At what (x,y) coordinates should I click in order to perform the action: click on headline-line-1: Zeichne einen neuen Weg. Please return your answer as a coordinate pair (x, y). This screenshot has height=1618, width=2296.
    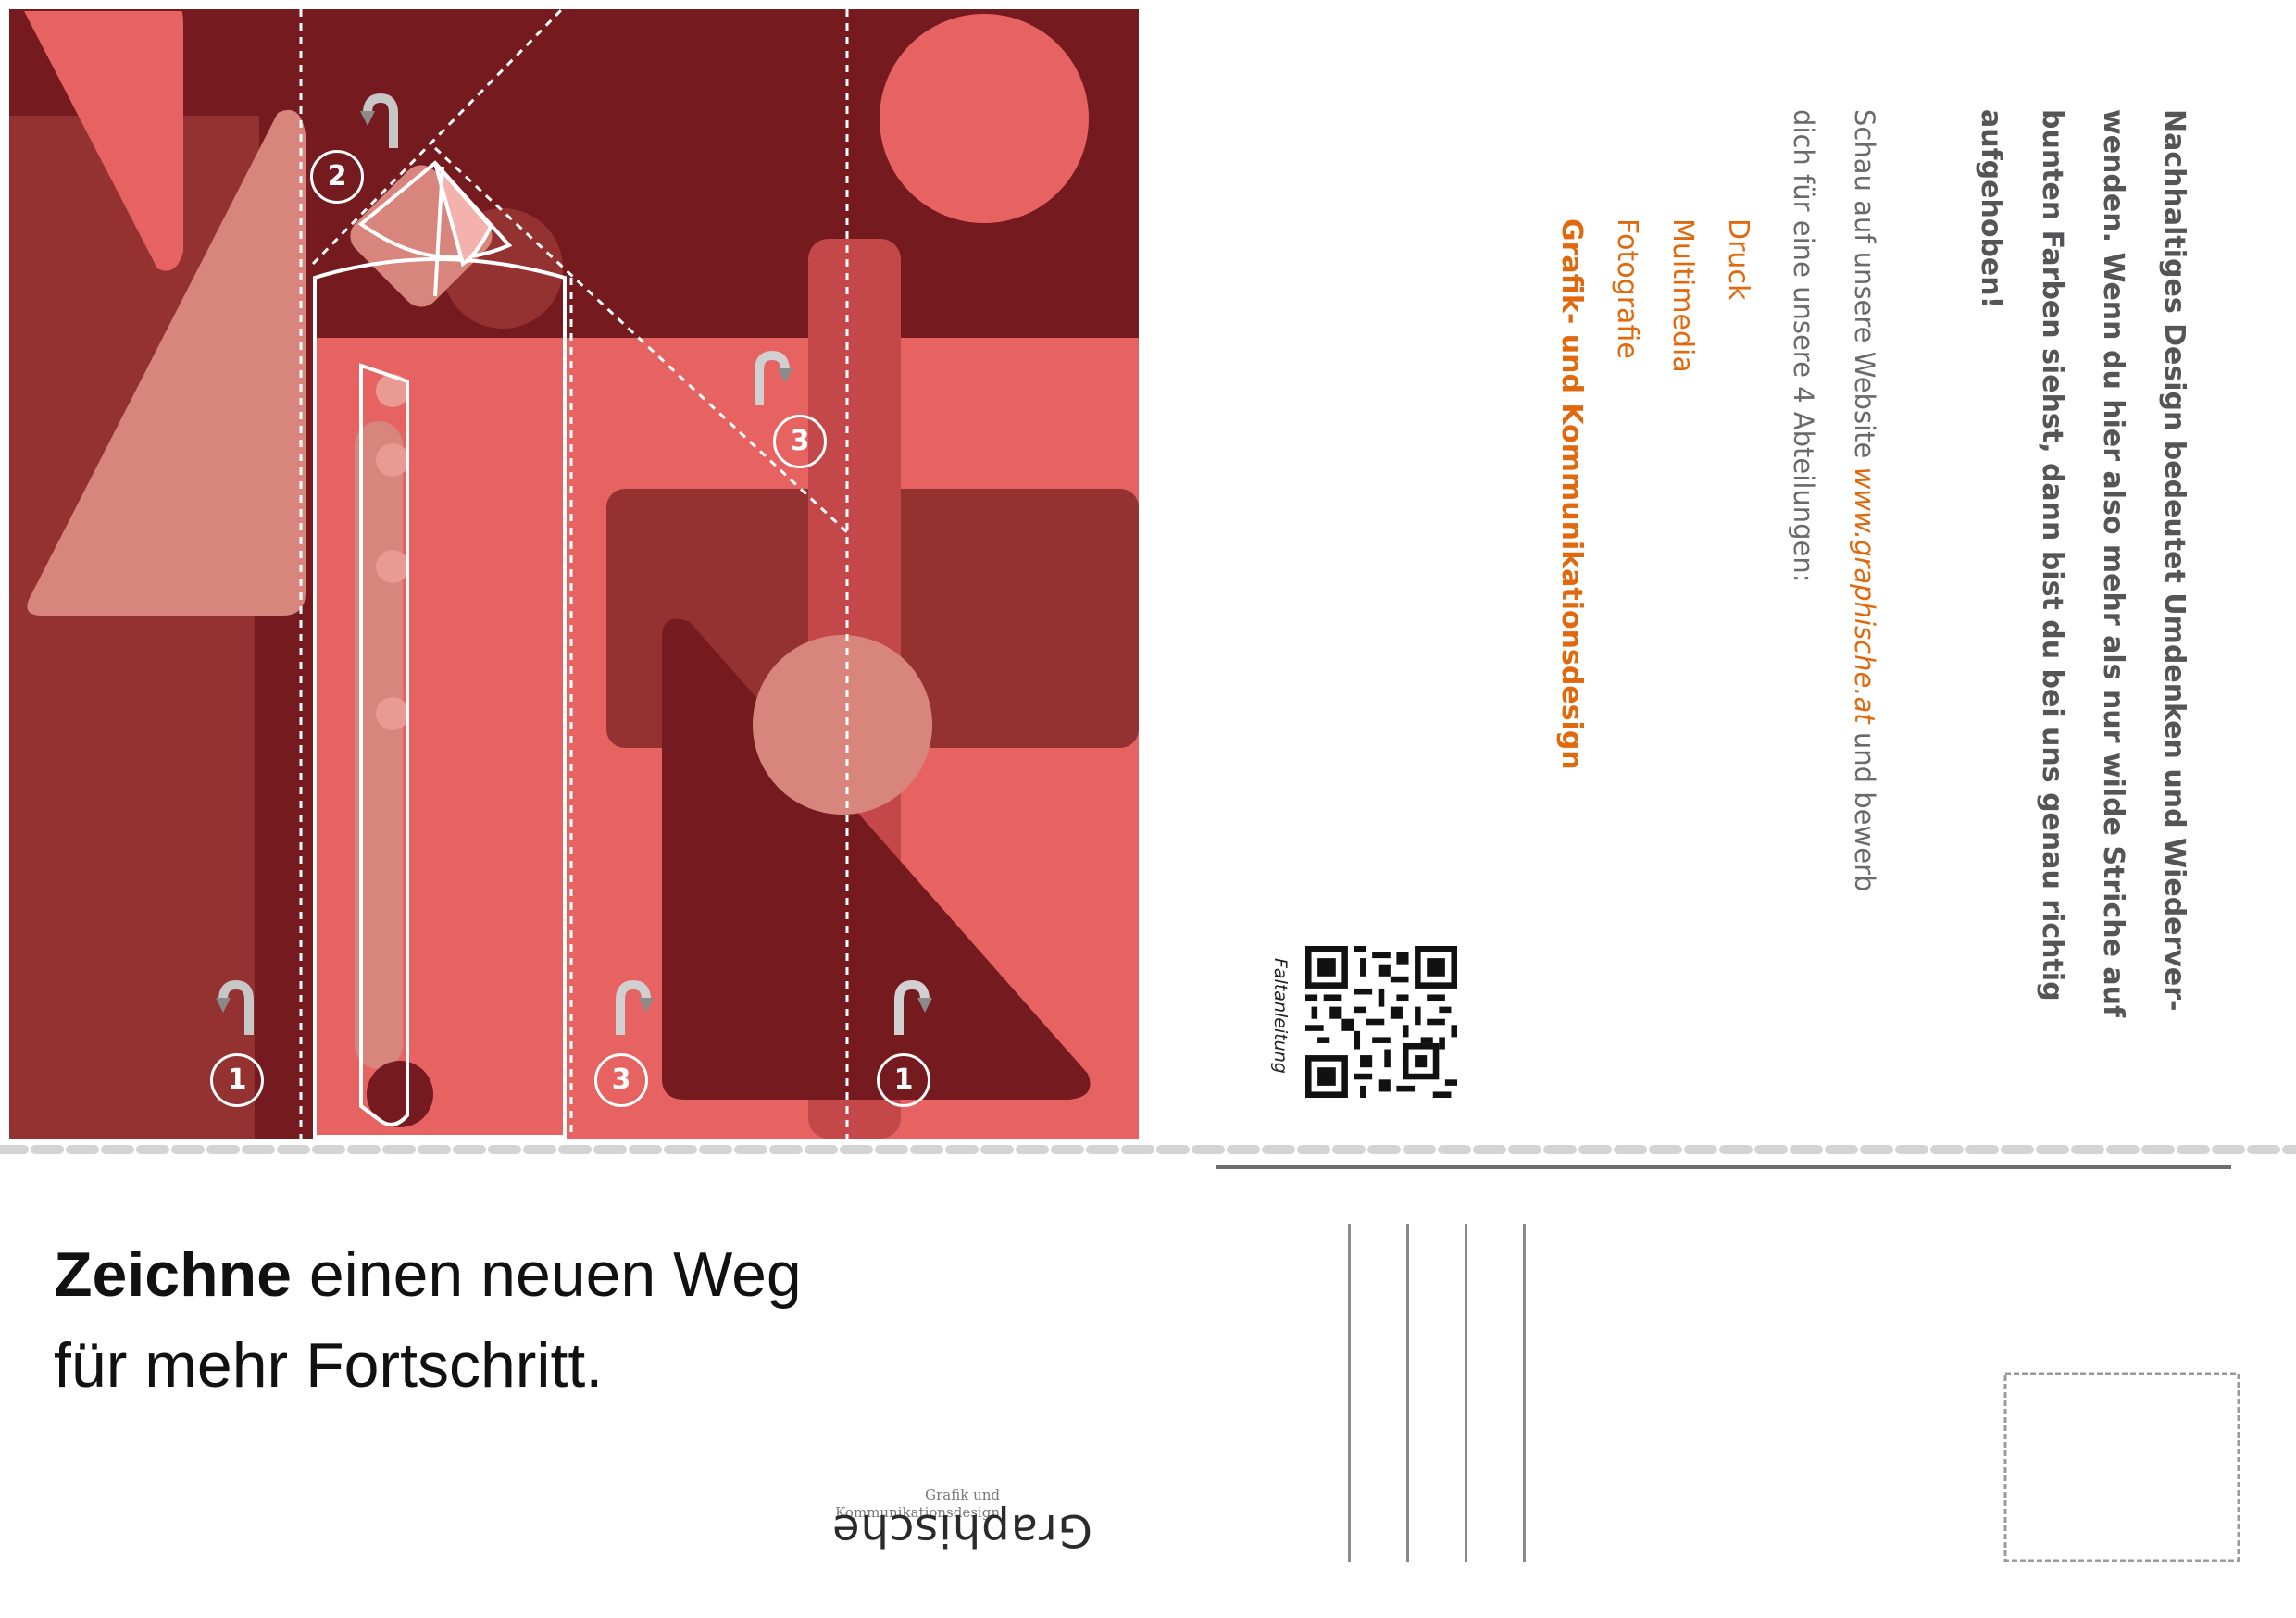
    Looking at the image, I should click on (428, 1274).